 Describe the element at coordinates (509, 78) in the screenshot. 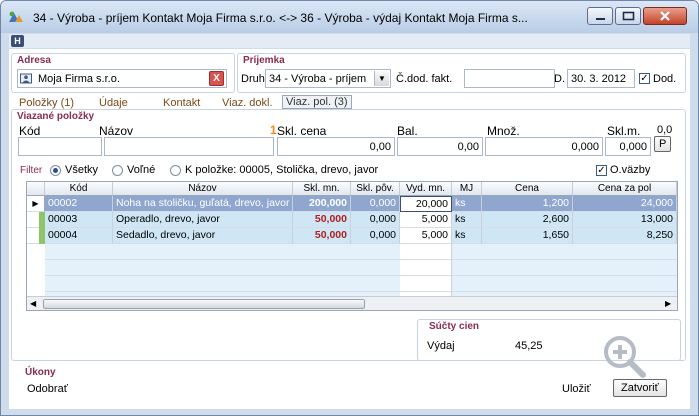

I see `cdod-field` at that location.